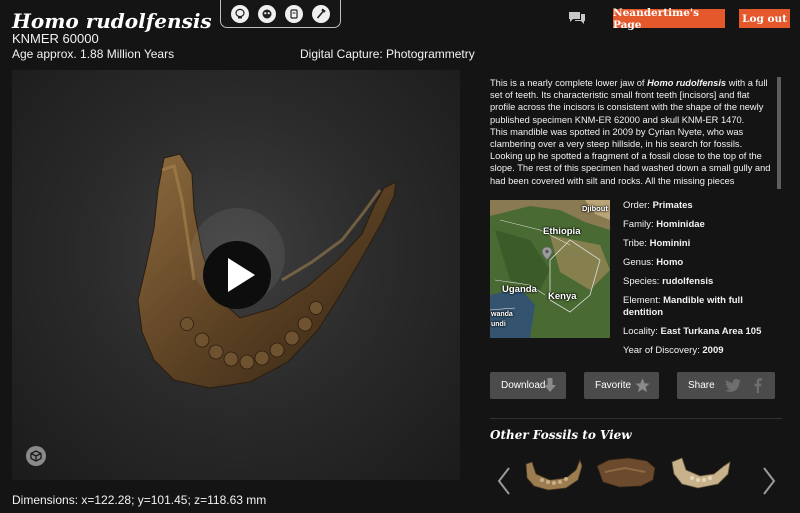  Describe the element at coordinates (519, 289) in the screenshot. I see `map-label-uganda: Uganda` at that location.